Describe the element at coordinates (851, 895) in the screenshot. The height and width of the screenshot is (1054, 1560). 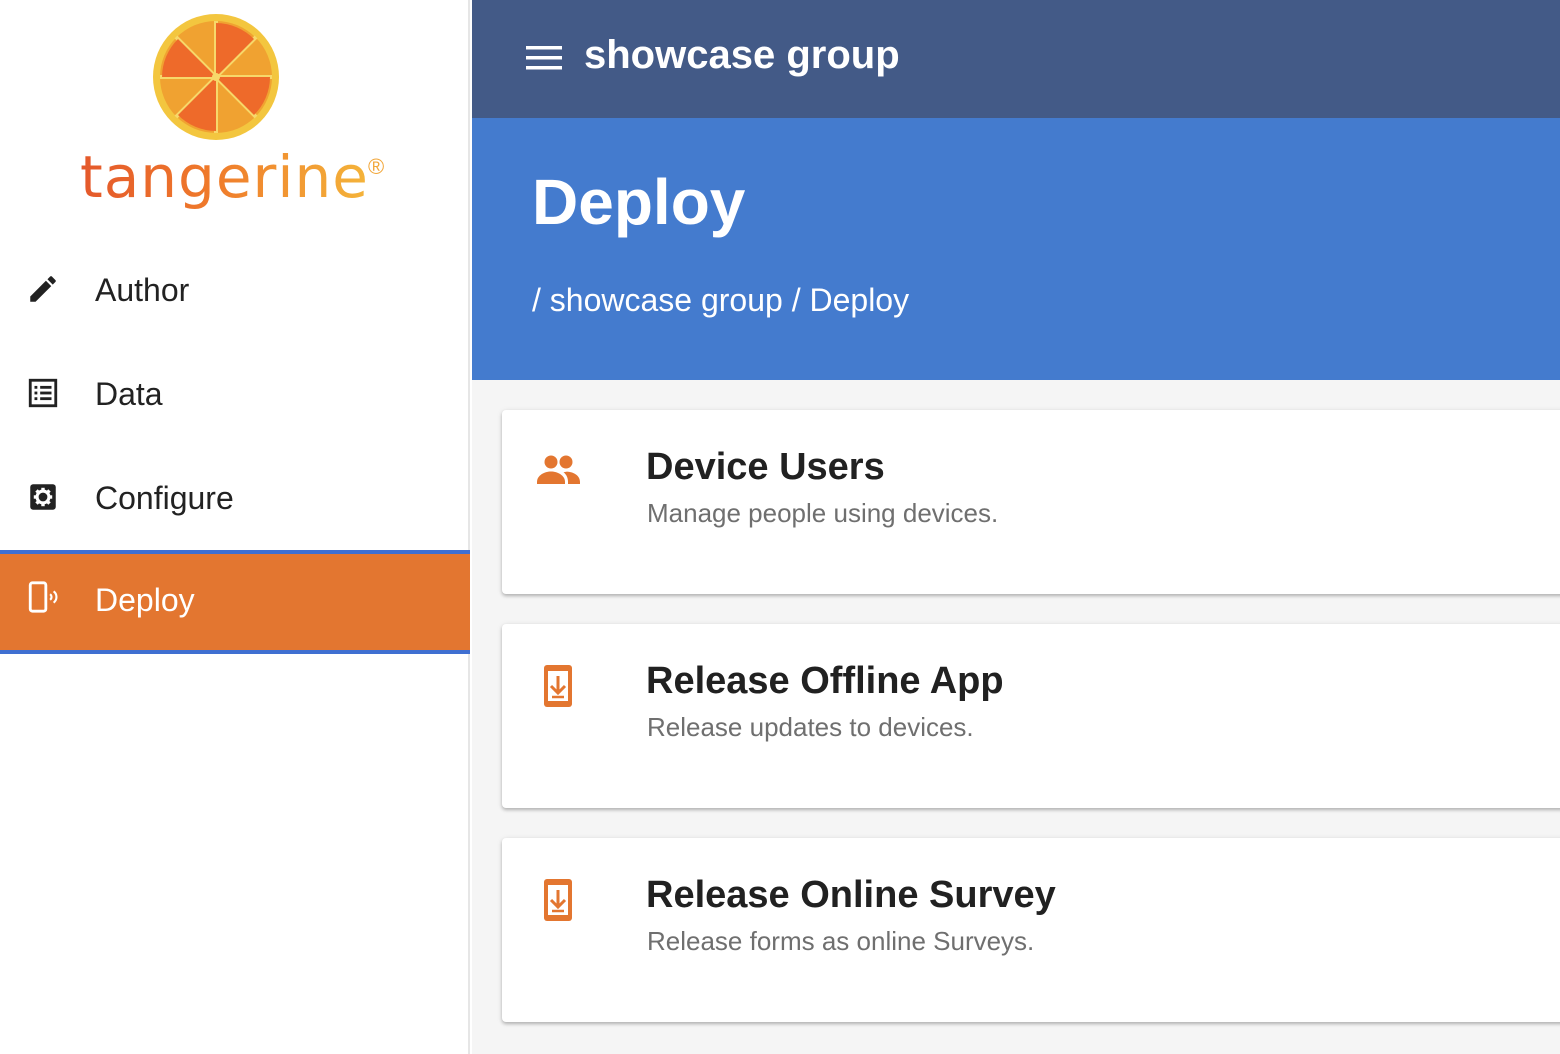
I see `card-title: Release Online Survey` at that location.